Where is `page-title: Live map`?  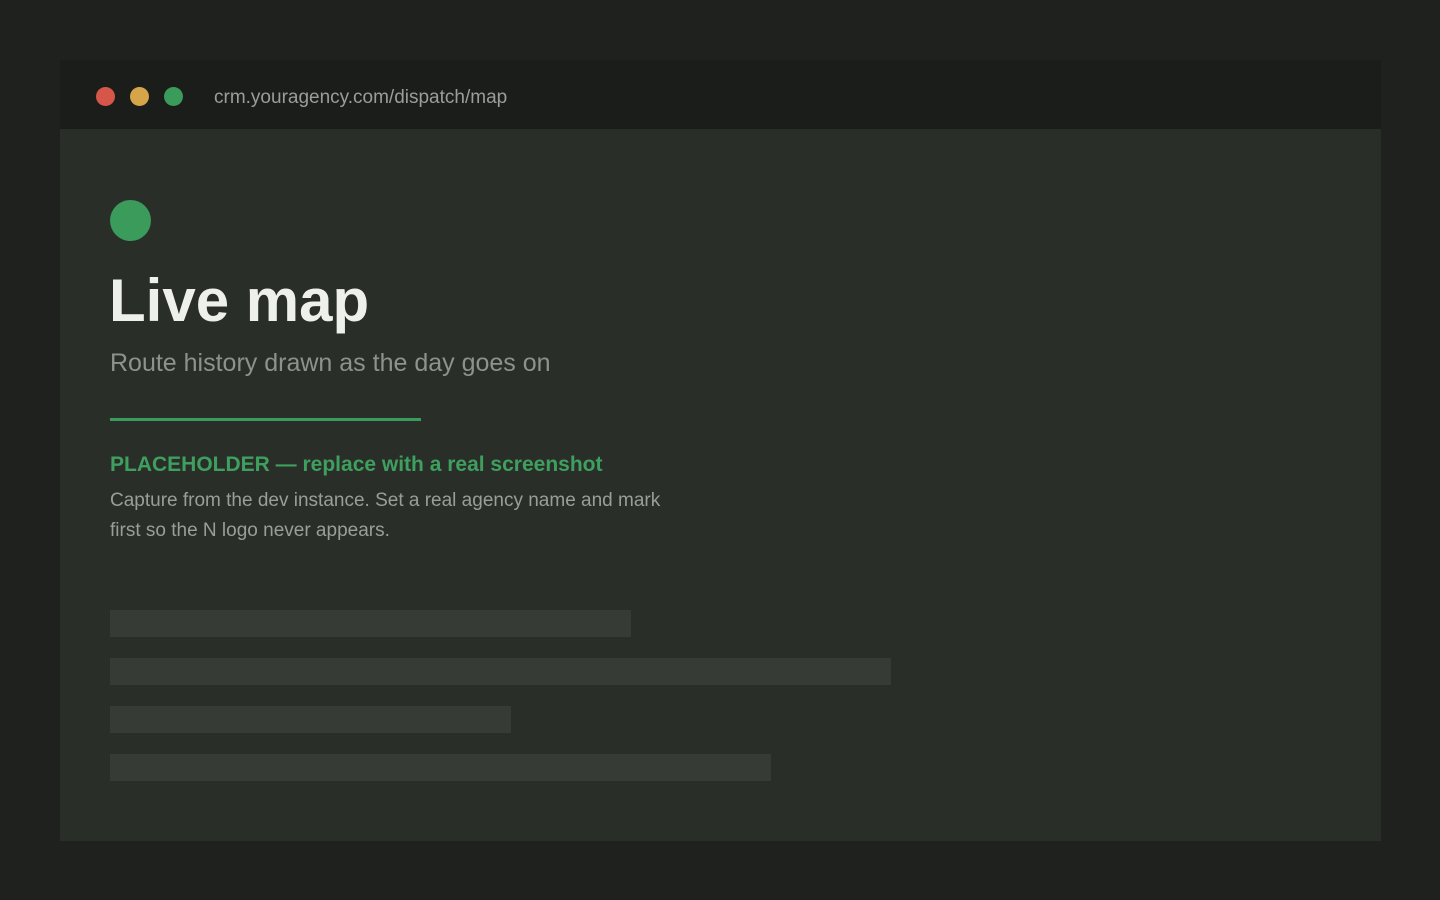
page-title: Live map is located at coordinates (239, 300).